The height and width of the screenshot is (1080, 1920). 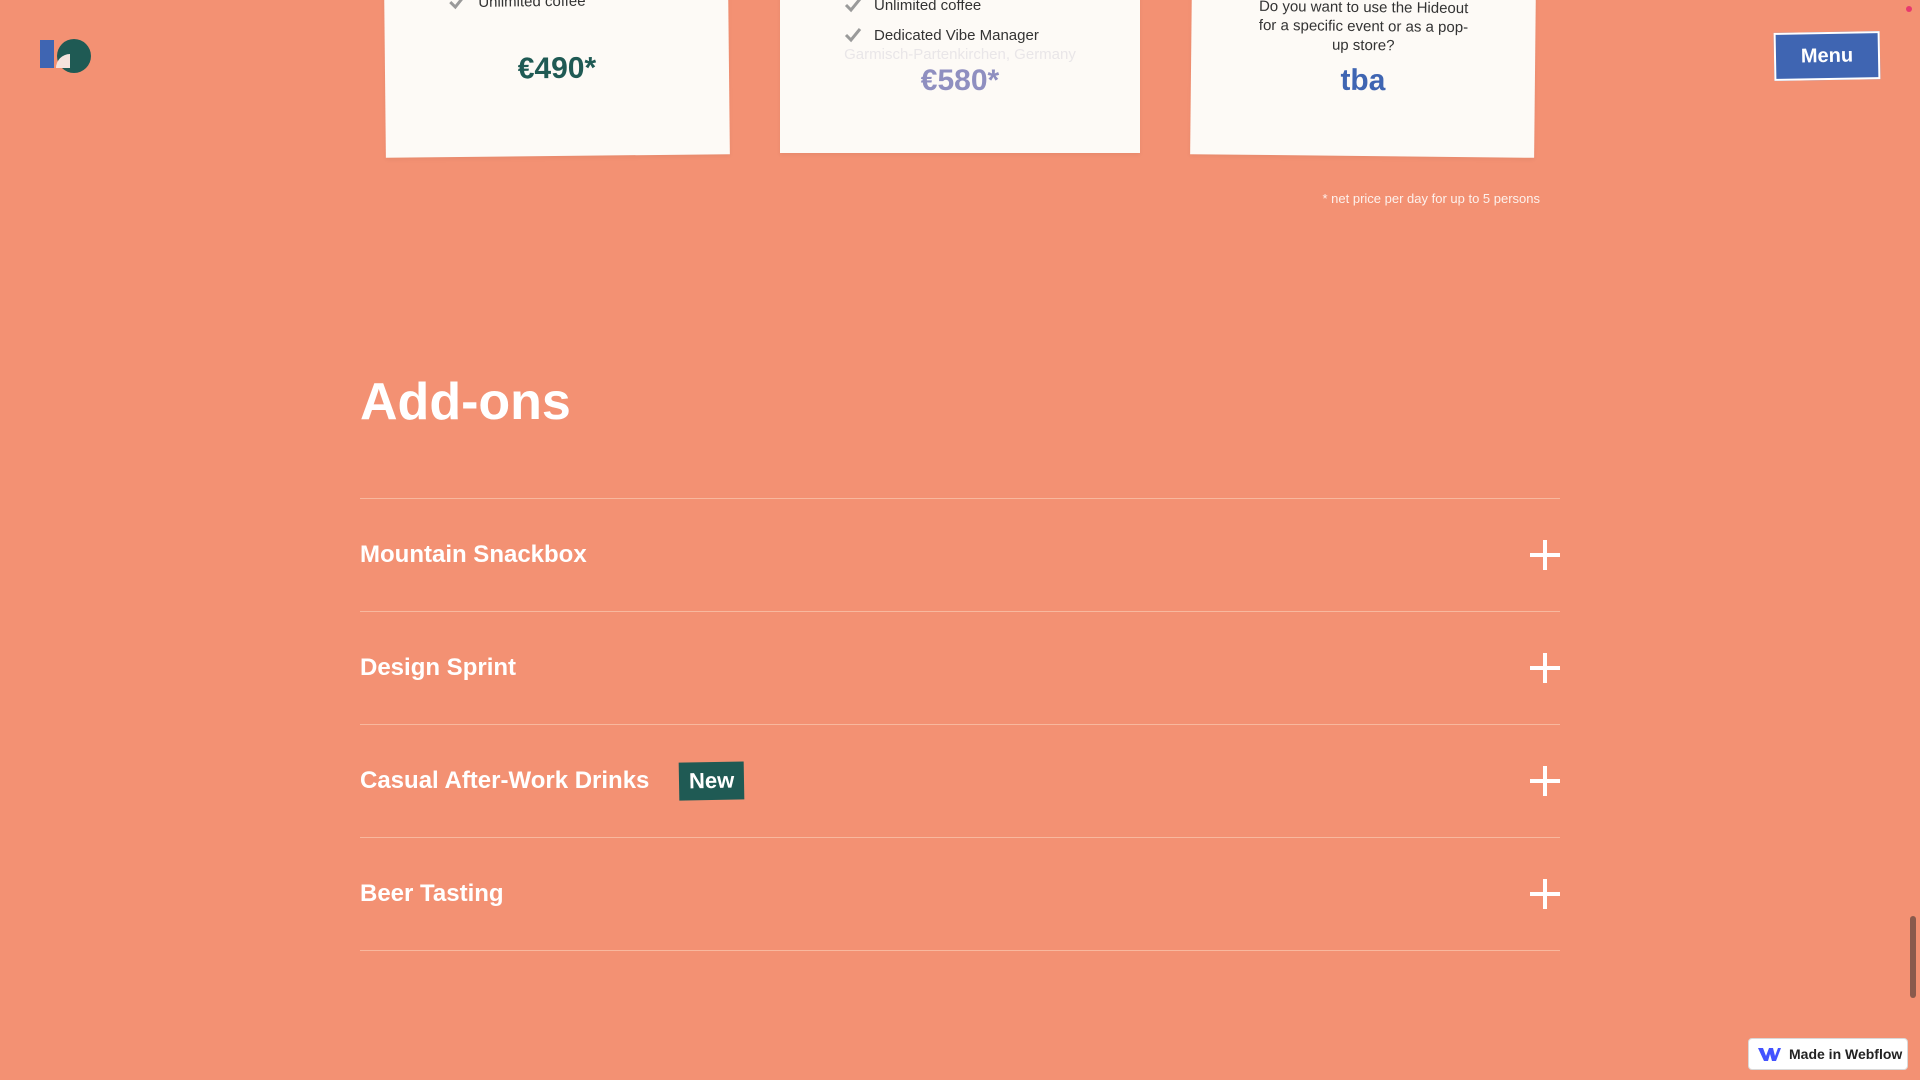 I want to click on logo-icon, so click(x=65, y=56).